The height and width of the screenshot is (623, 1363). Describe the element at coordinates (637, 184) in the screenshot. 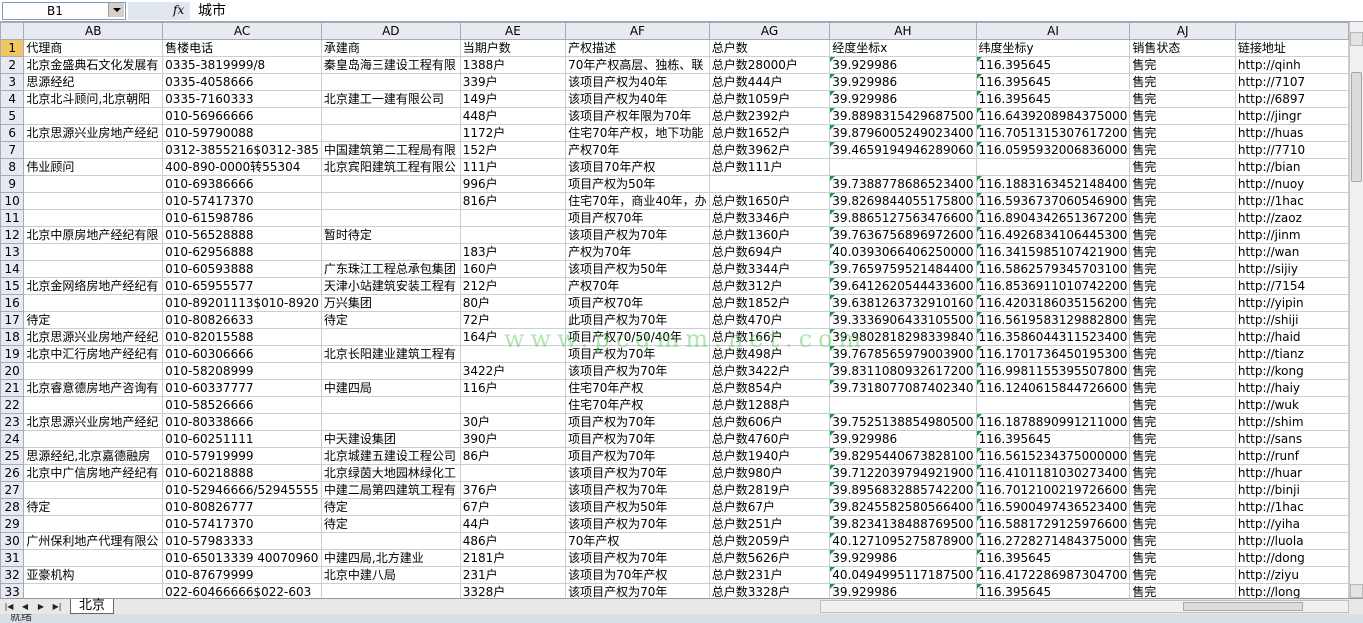

I see `cell: 项目产权为50年` at that location.